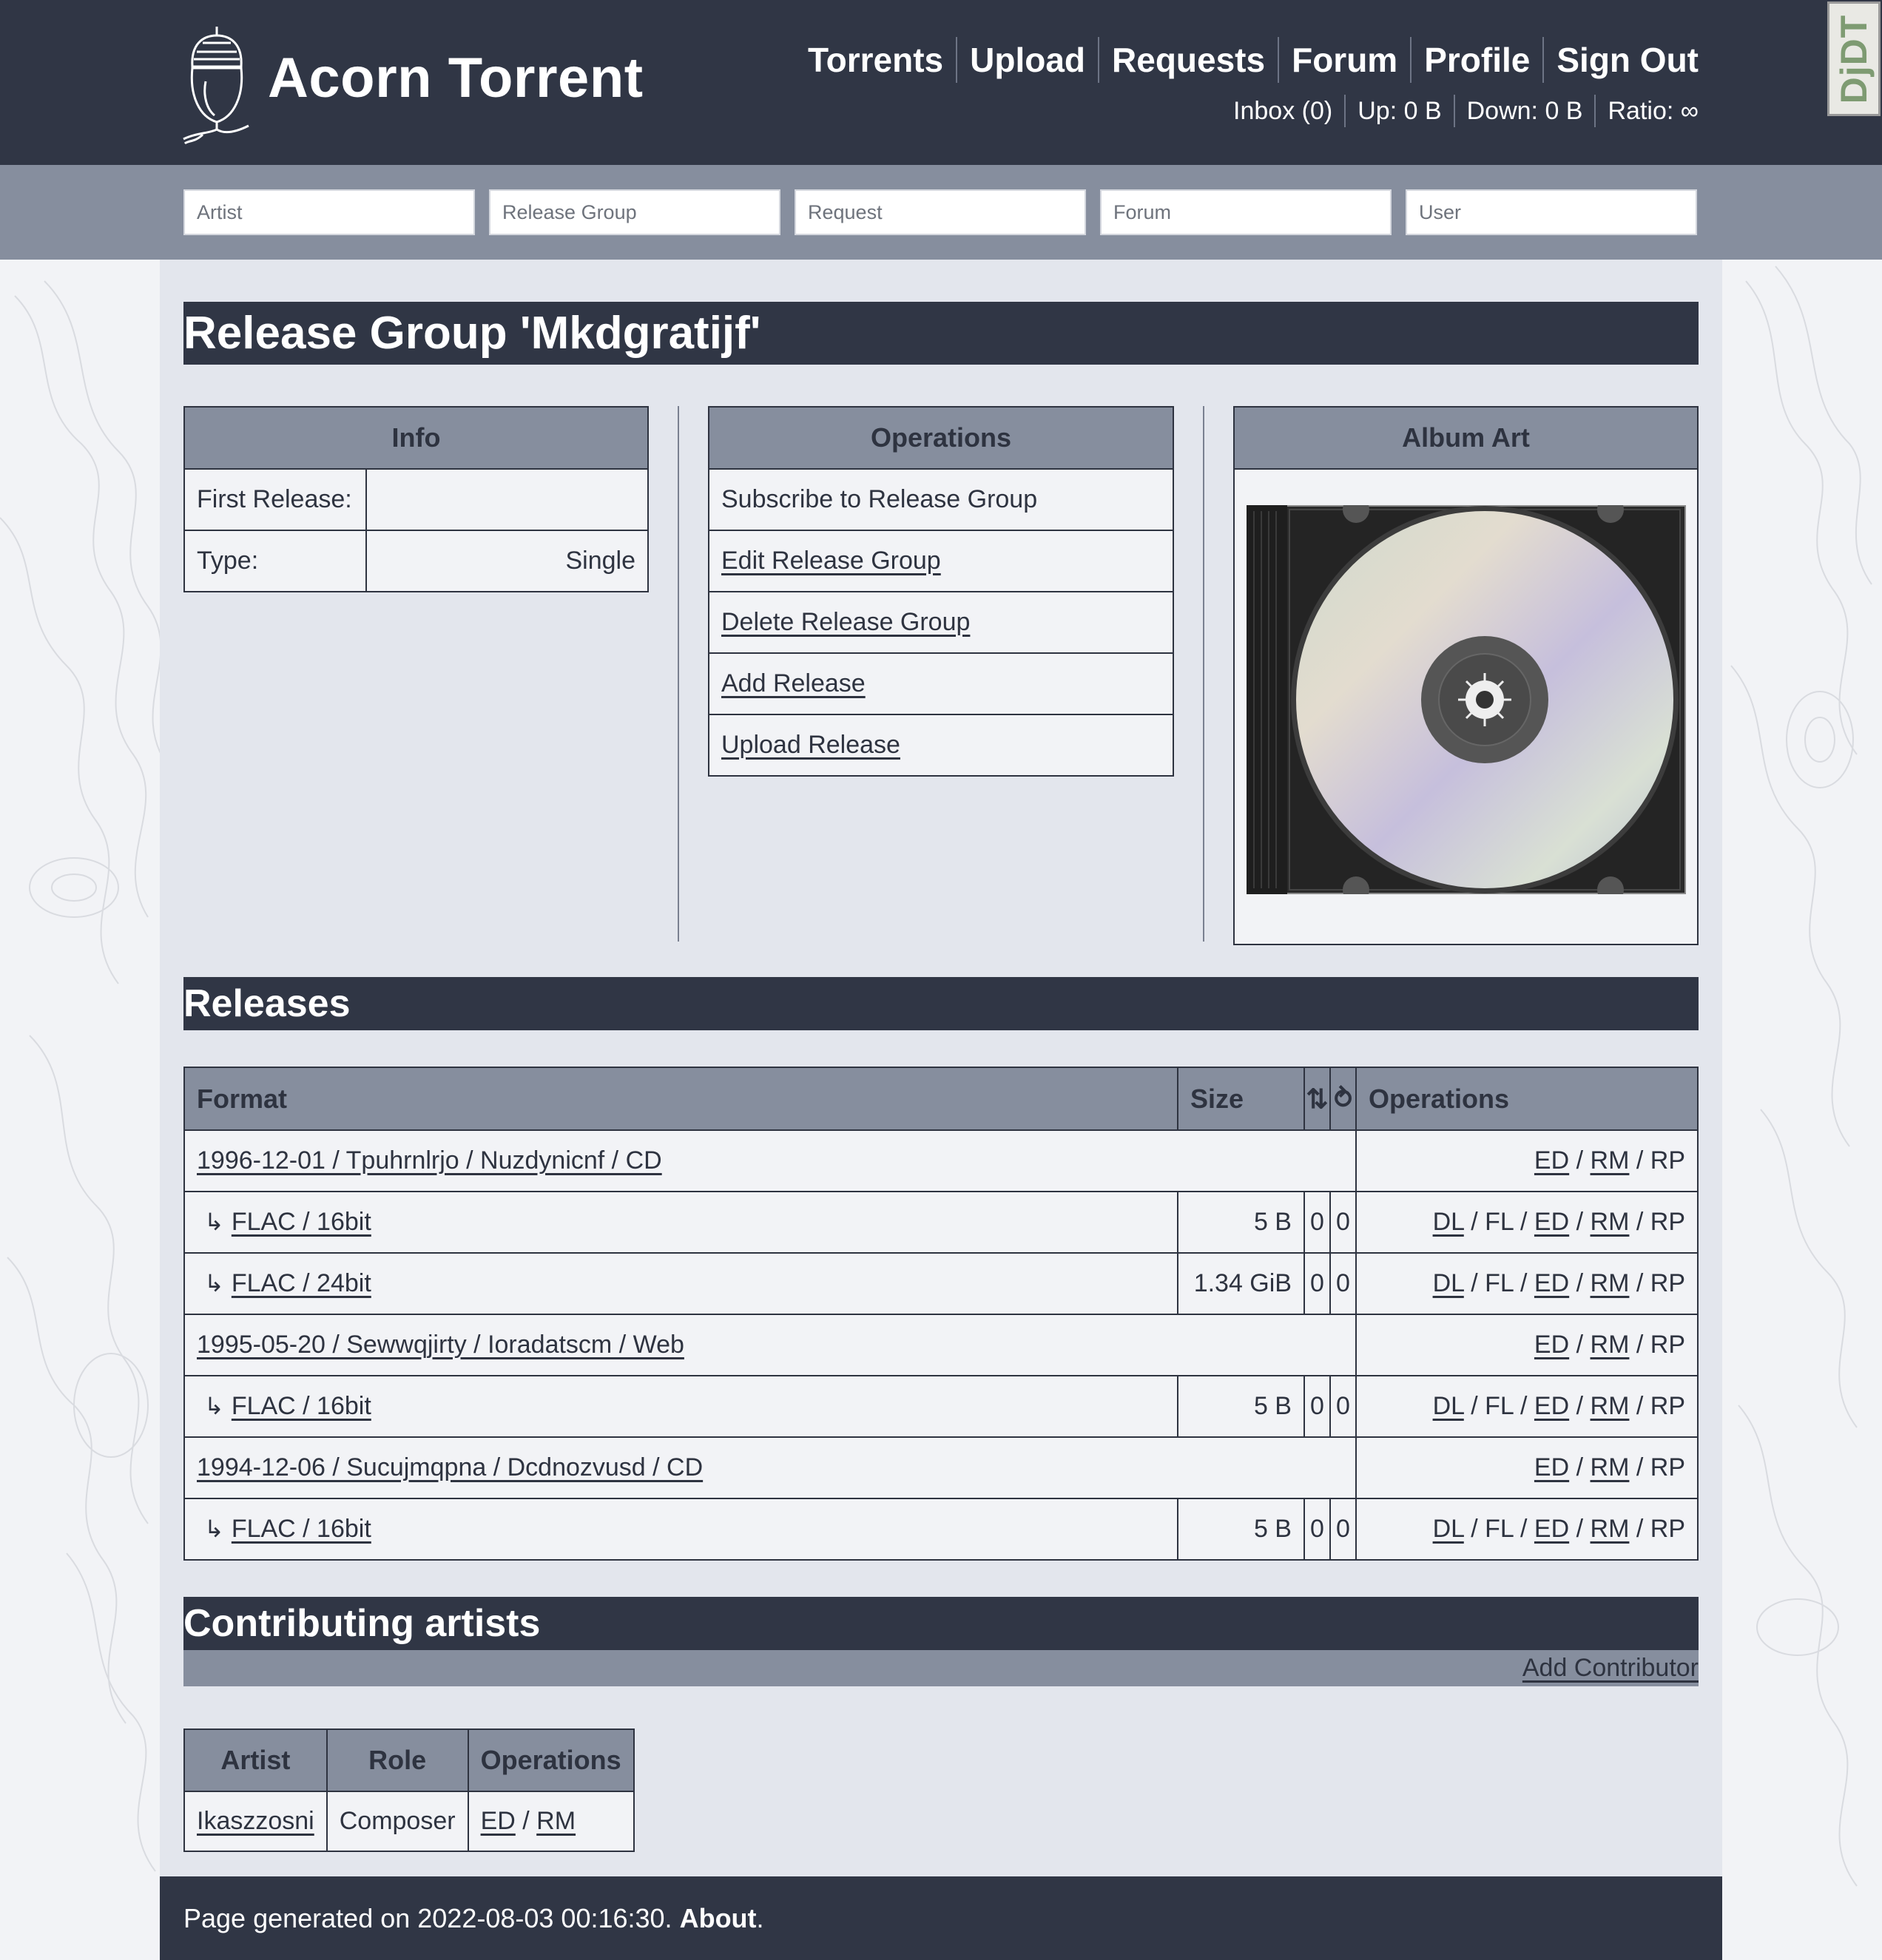 The image size is (1882, 1960). Describe the element at coordinates (635, 212) in the screenshot. I see `release-group-search-input` at that location.